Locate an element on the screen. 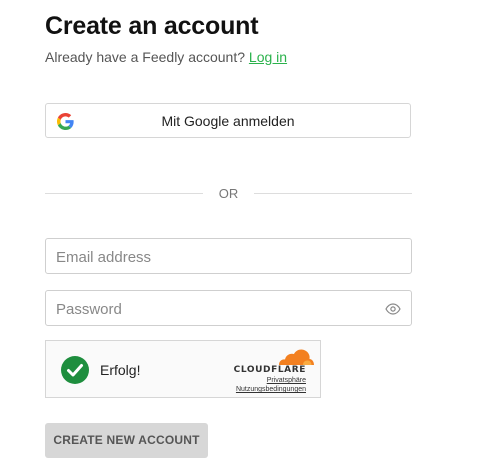  google-signin-button: Mit Google anmelden is located at coordinates (228, 120).